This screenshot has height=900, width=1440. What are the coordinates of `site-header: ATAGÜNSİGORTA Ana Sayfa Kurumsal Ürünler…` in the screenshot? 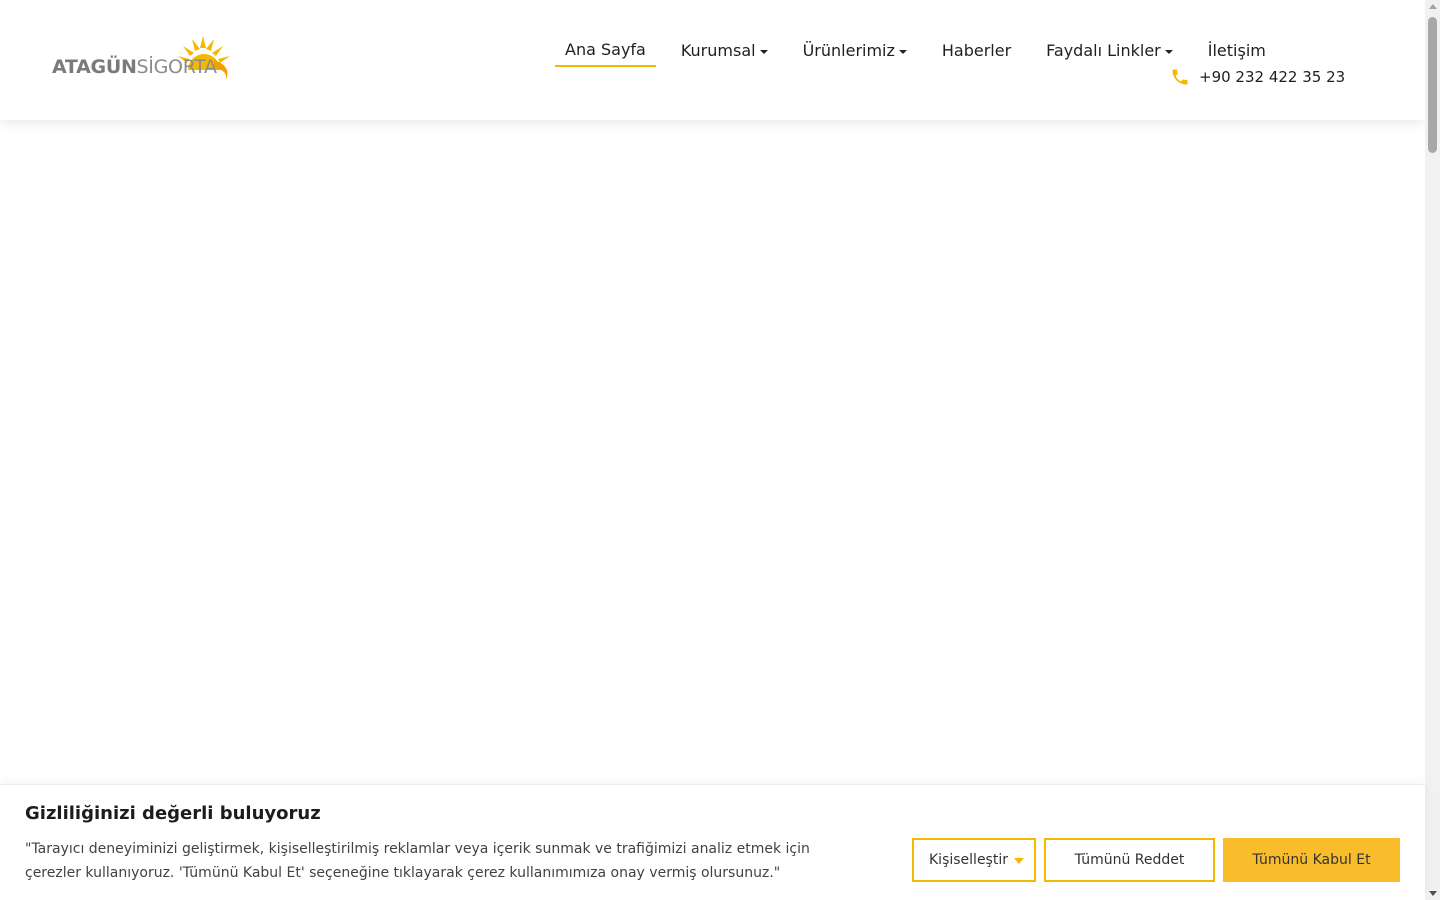 It's located at (712, 60).